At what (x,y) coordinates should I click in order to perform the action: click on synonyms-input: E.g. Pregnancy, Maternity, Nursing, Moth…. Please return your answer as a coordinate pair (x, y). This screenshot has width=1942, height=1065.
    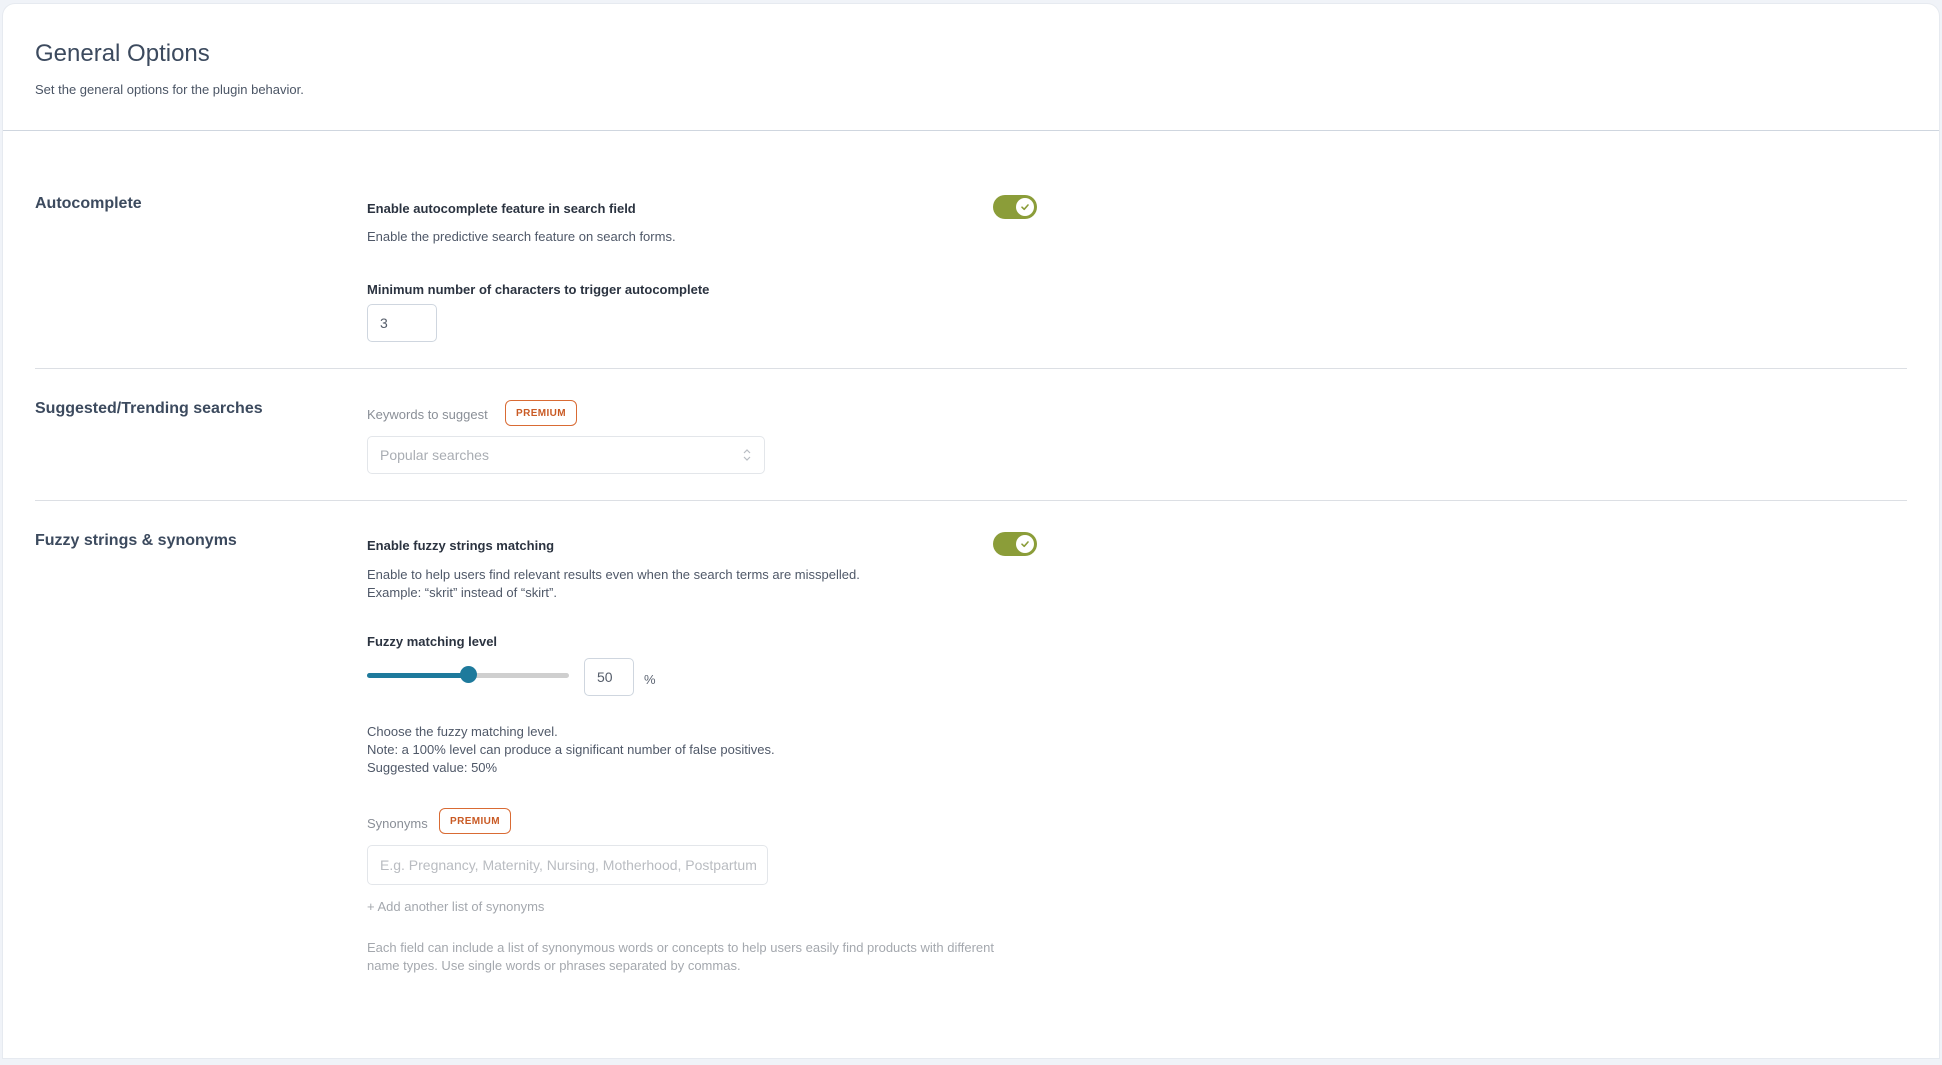
    Looking at the image, I should click on (567, 865).